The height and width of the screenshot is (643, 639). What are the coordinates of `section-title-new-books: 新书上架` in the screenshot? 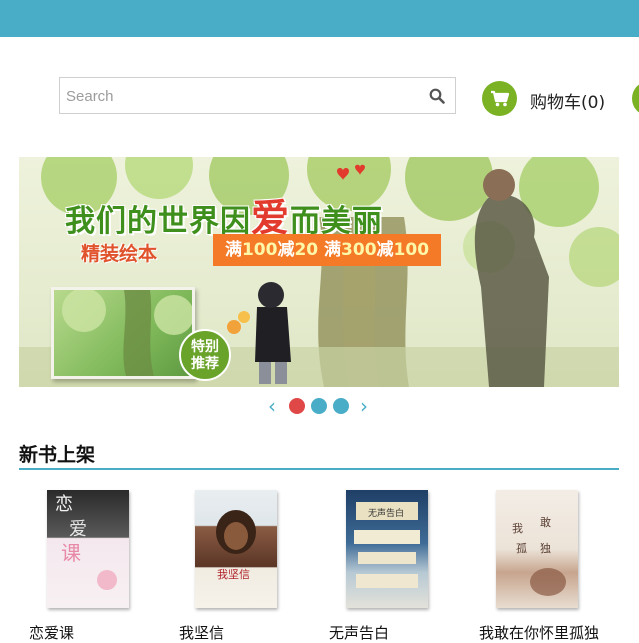 It's located at (57, 455).